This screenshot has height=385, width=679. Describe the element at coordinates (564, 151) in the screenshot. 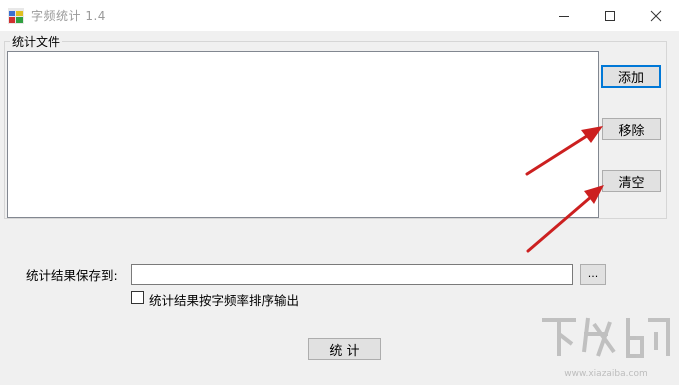

I see `arrow-to-remove-icon` at that location.